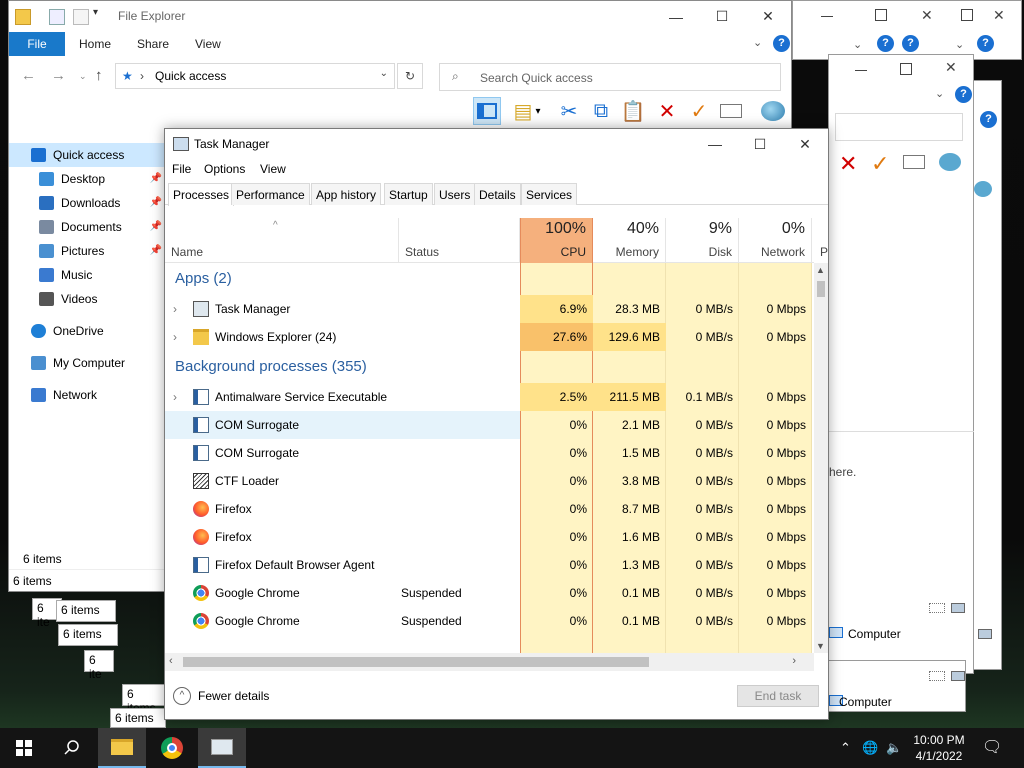  Describe the element at coordinates (821, 458) in the screenshot. I see `vertical-scrollbar: ▲ ▼` at that location.